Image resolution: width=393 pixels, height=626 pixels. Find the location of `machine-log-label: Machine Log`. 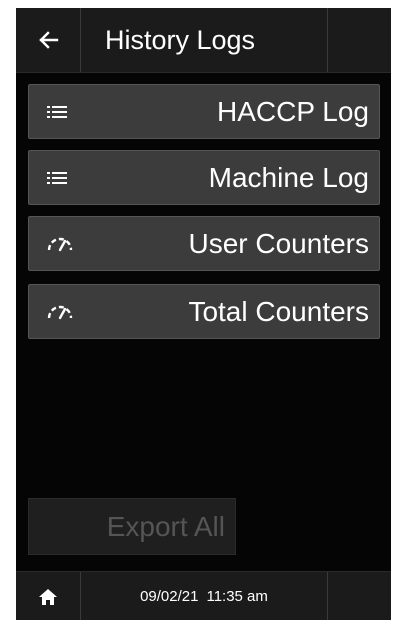

machine-log-label: Machine Log is located at coordinates (288, 177).